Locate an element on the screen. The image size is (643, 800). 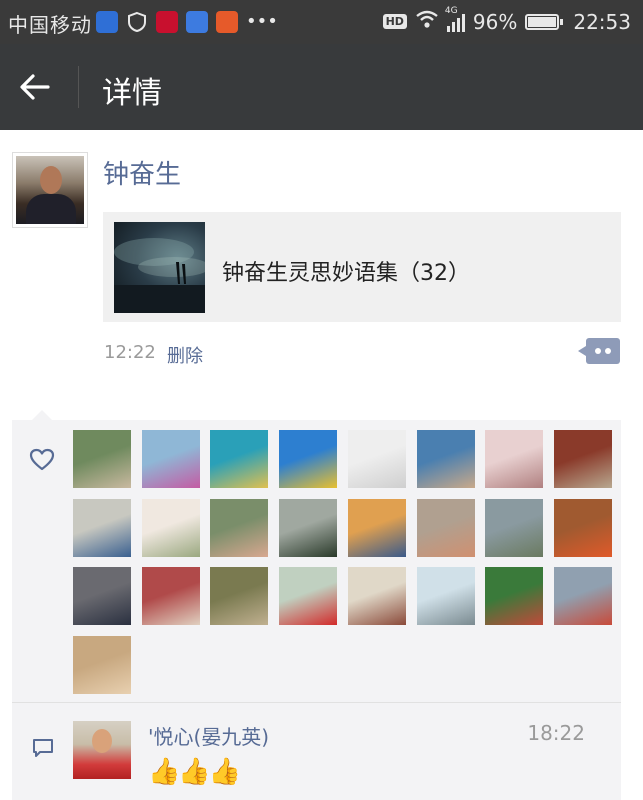
nav-bar: 详情 is located at coordinates (321, 87).